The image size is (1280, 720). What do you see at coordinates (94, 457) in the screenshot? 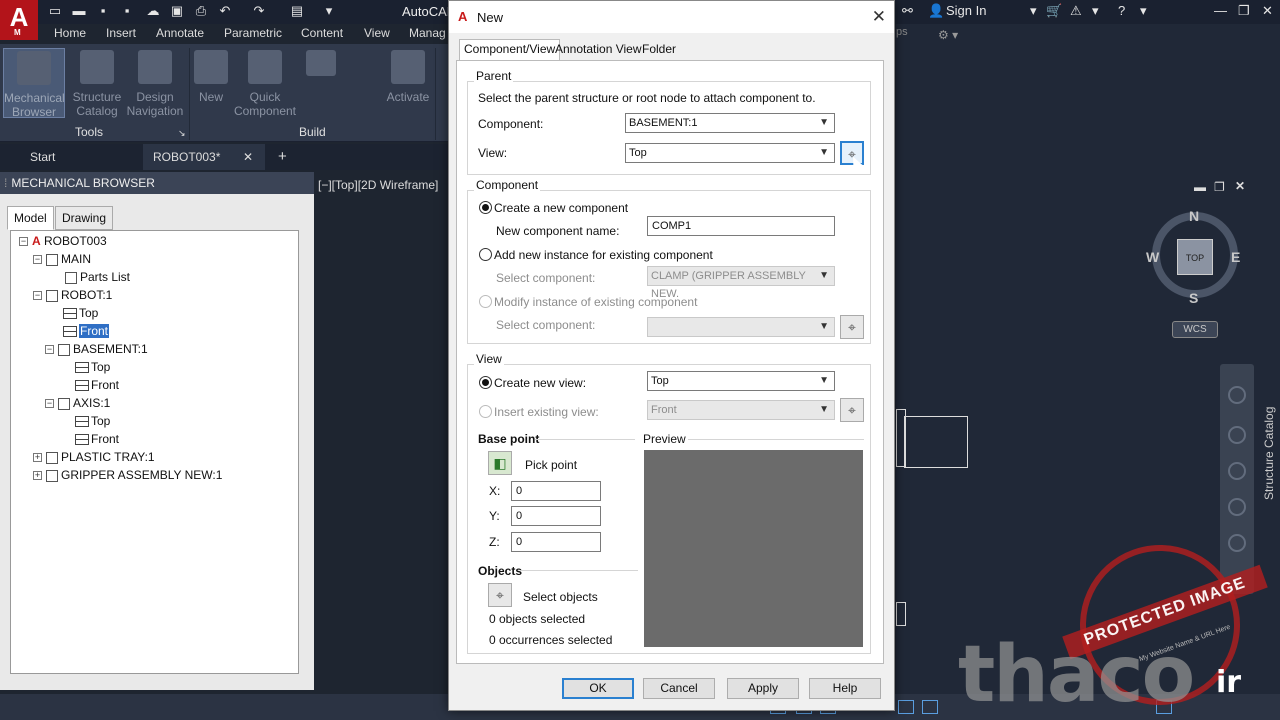
I see `tree-node-plastic-tray-1: + PLASTIC TRAY:1` at bounding box center [94, 457].